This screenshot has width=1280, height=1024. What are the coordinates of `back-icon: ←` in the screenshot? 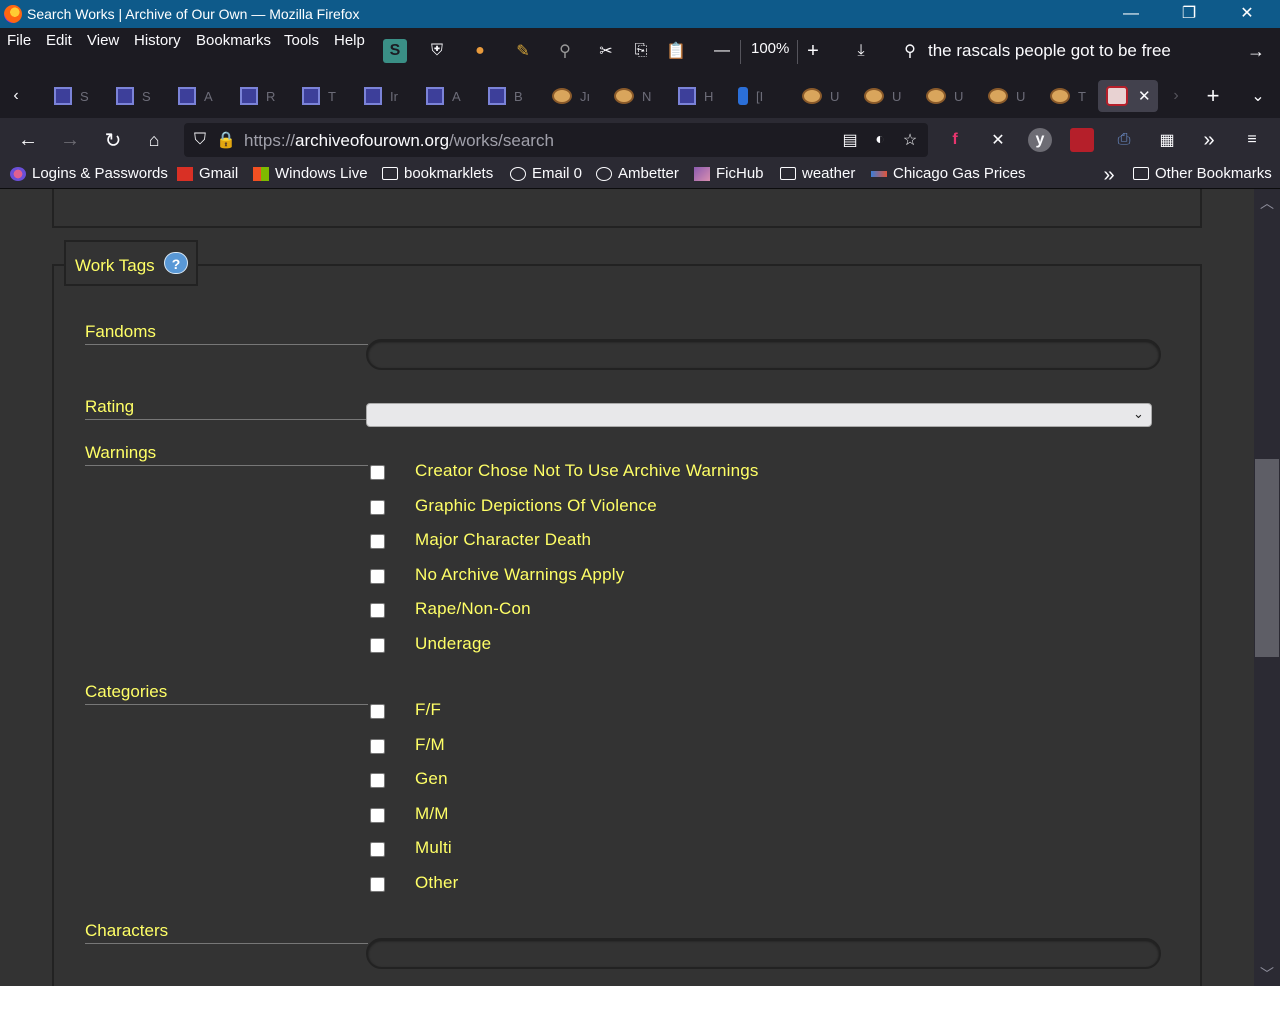 It's located at (28, 140).